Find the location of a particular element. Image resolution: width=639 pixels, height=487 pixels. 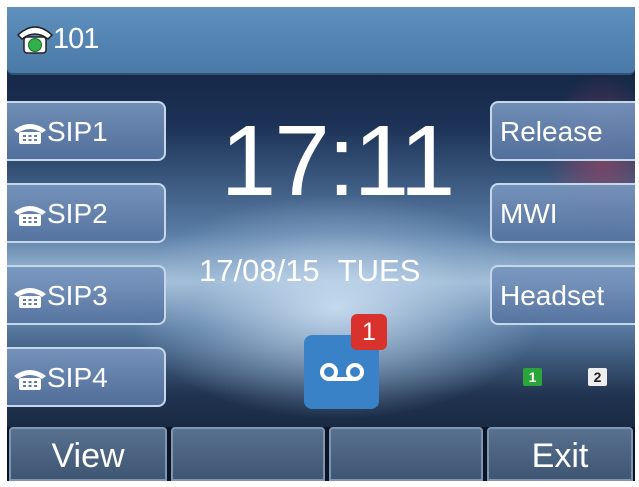

softkey-view: View is located at coordinates (88, 454).